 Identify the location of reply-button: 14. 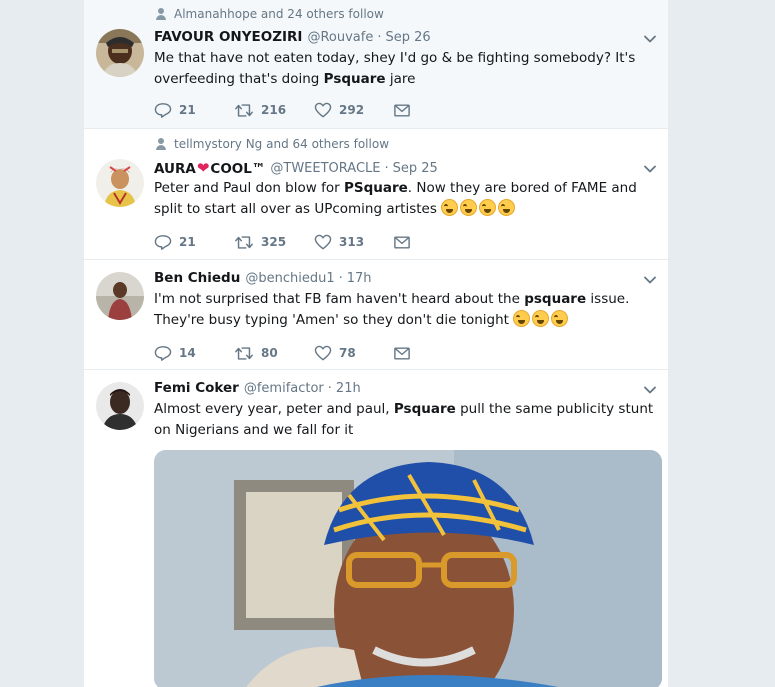
(194, 353).